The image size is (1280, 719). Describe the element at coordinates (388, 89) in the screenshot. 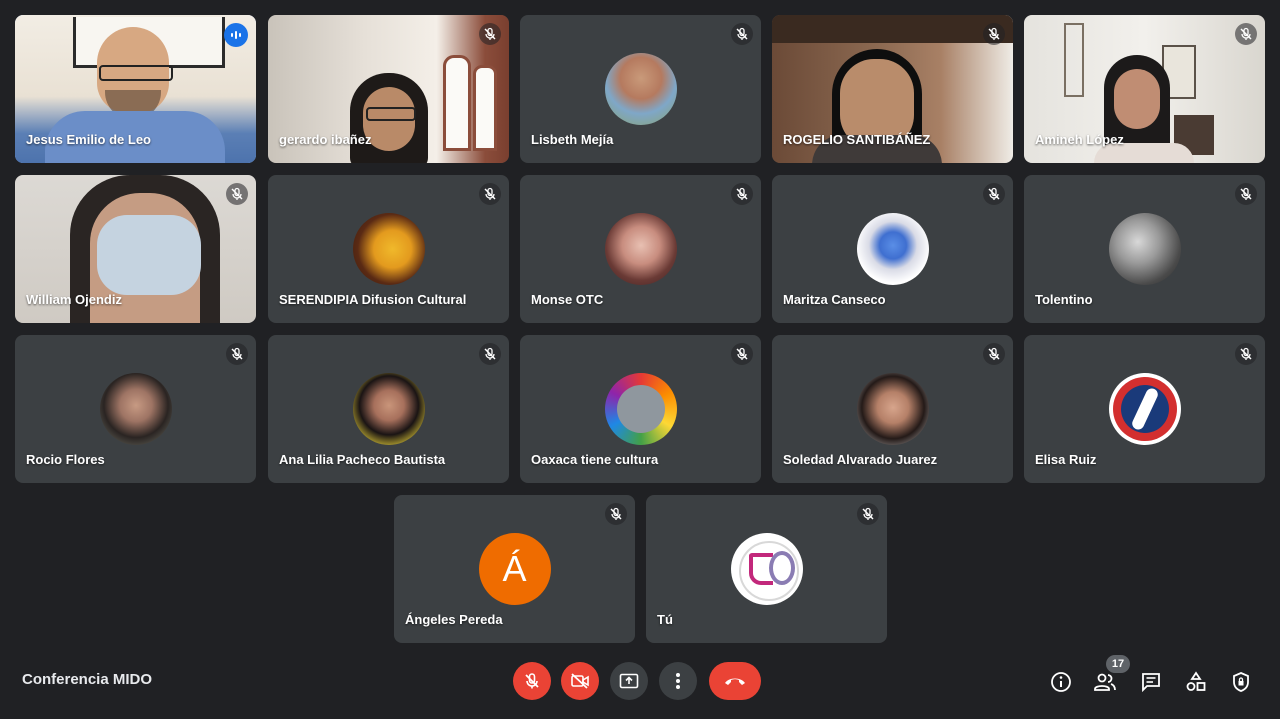

I see `participant-tile: gerardo ibañez` at that location.